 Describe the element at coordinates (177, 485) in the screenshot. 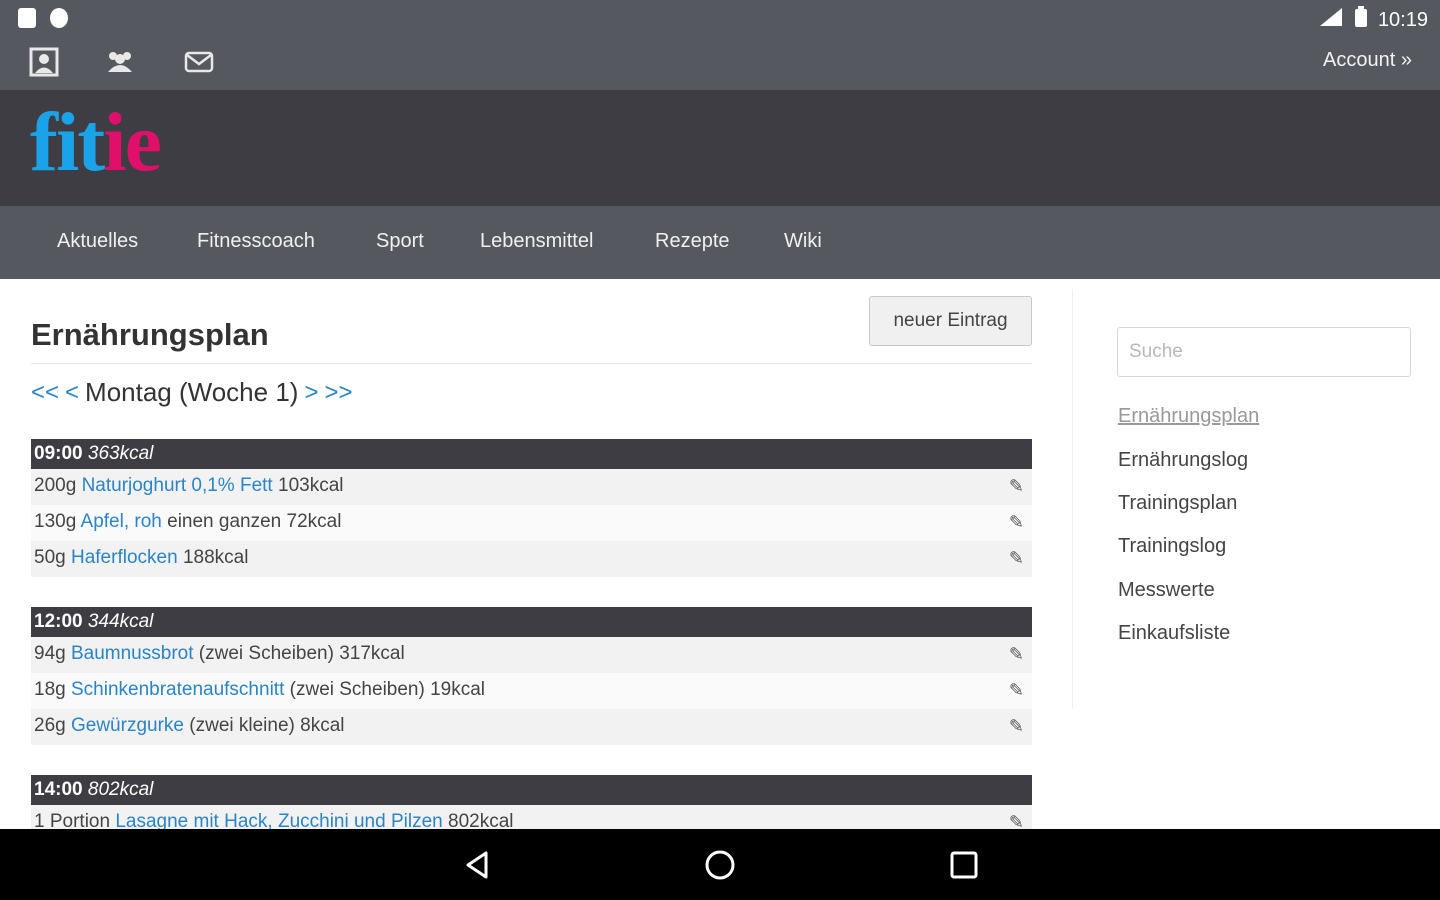

I see `food-link: Naturjoghurt 0,1% Fett` at that location.